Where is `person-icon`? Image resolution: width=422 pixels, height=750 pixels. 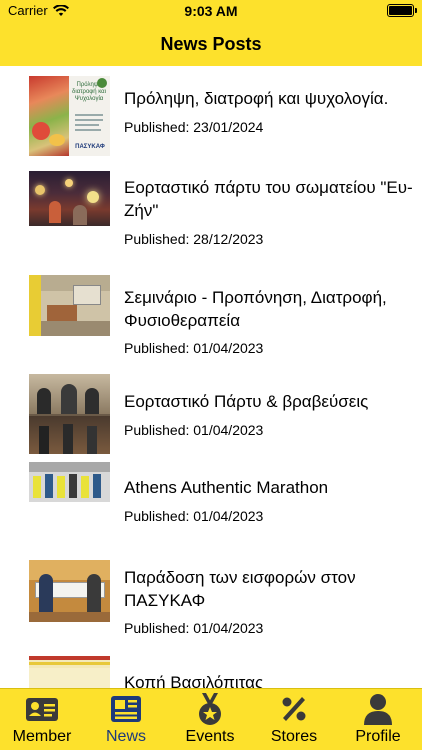 person-icon is located at coordinates (378, 709).